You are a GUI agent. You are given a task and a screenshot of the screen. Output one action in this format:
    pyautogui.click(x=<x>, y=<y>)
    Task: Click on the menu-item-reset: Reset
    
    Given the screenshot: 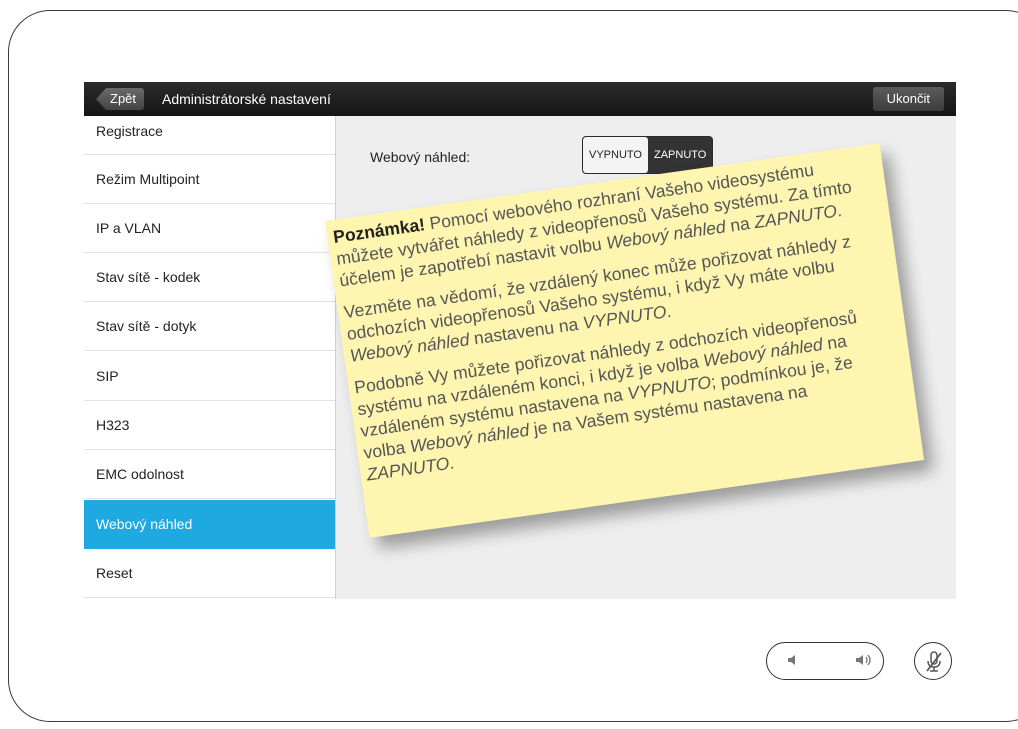 What is the action you would take?
    pyautogui.click(x=209, y=573)
    